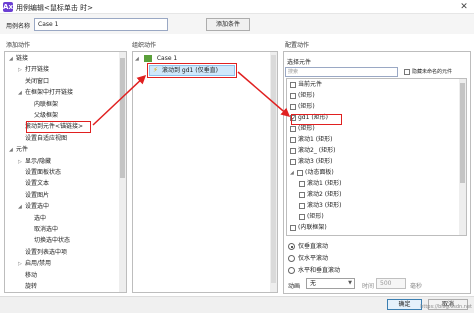 This screenshot has height=313, width=474. I want to click on action-tree-item: 设置面板状态, so click(39, 173).